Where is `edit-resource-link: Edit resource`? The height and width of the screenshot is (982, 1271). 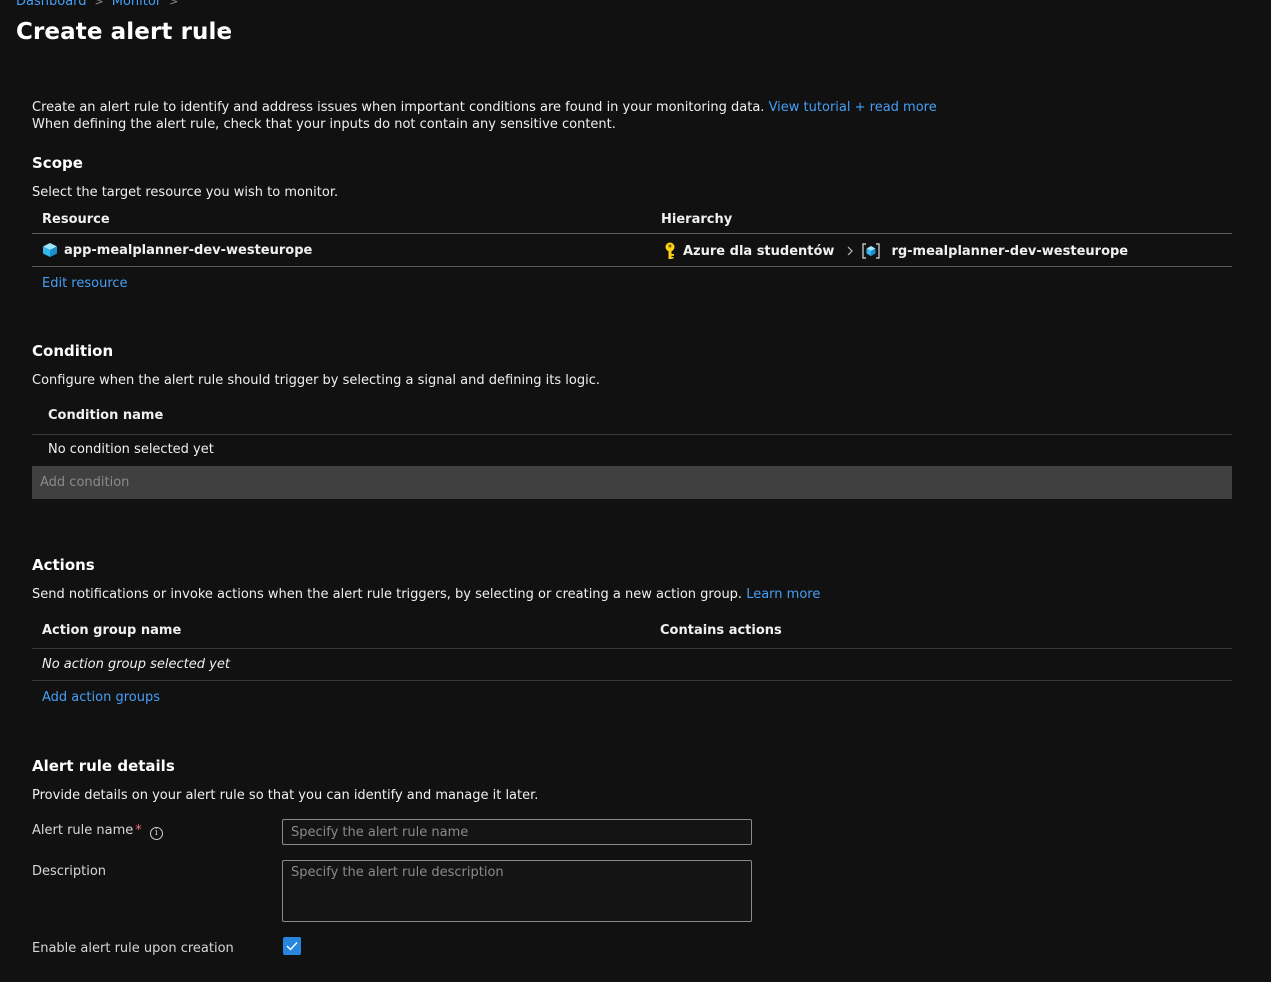
edit-resource-link: Edit resource is located at coordinates (85, 283).